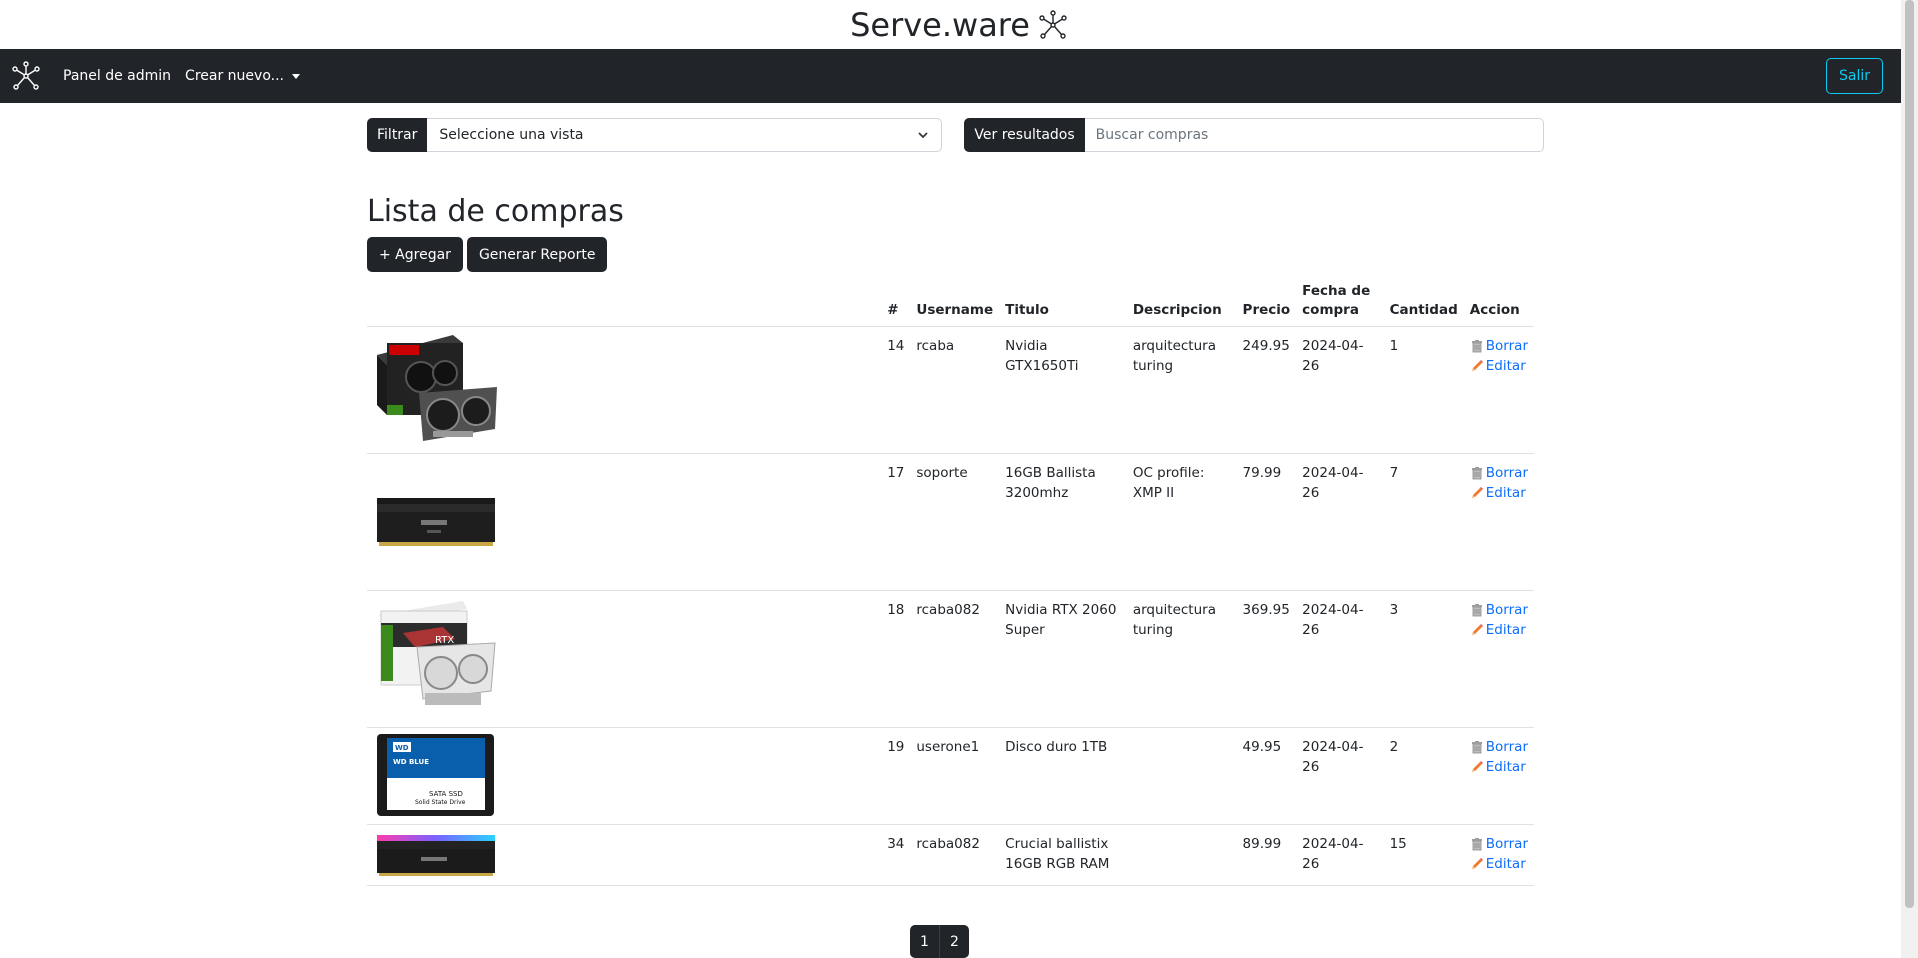 The image size is (1918, 958). I want to click on product-image: WD WD BLUE SATA SSD Solid State Drive, so click(627, 775).